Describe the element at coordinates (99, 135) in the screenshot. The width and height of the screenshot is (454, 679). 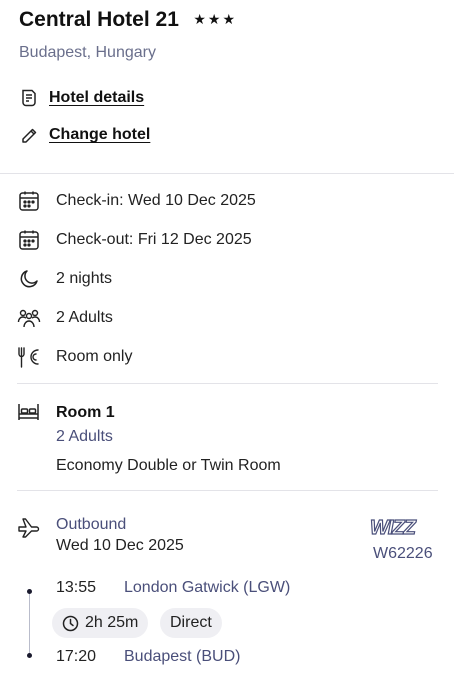
I see `change-hotel-link: Change hotel` at that location.